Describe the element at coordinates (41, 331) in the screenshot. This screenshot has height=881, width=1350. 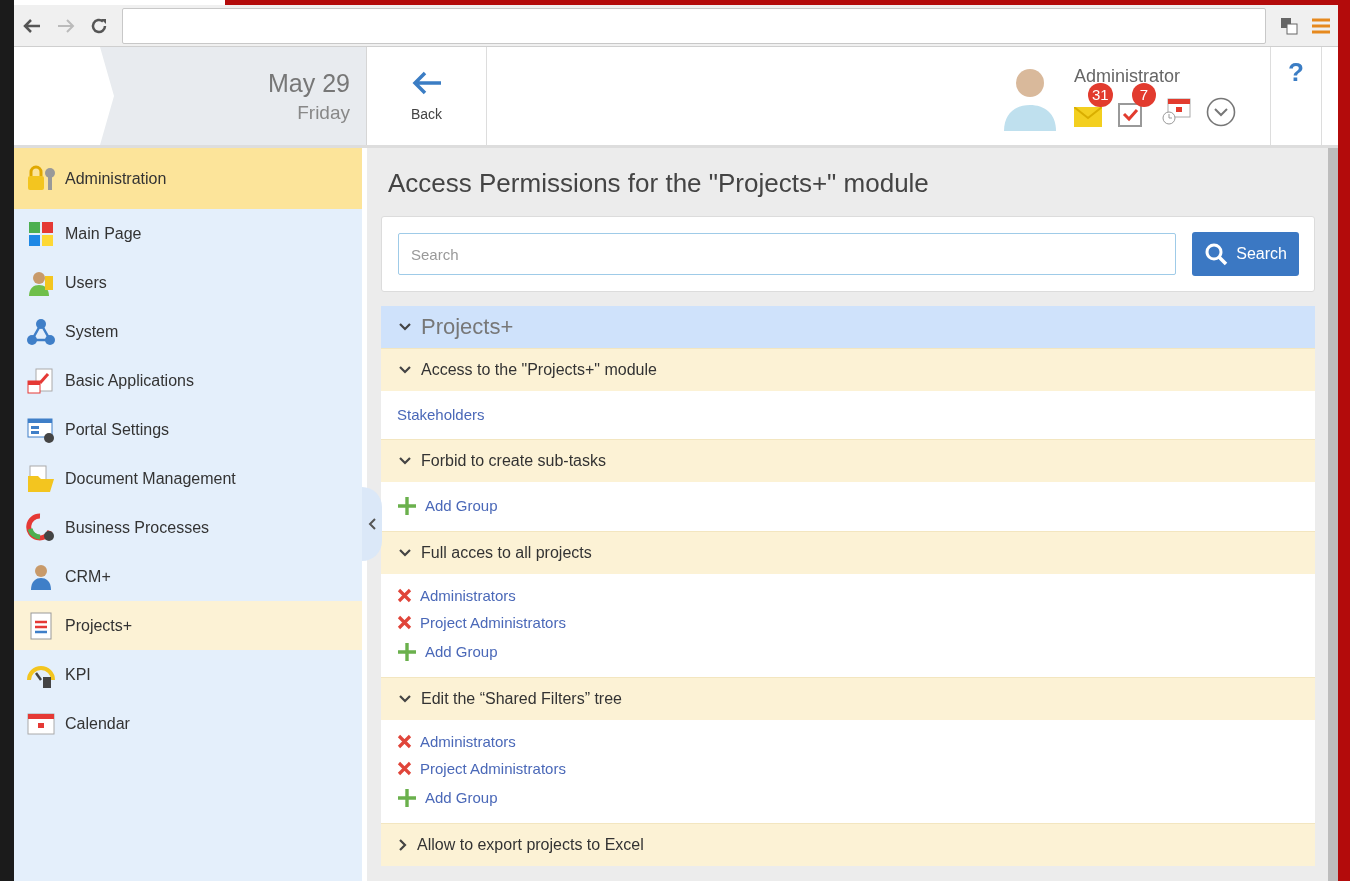
I see `network-nodes-icon` at that location.